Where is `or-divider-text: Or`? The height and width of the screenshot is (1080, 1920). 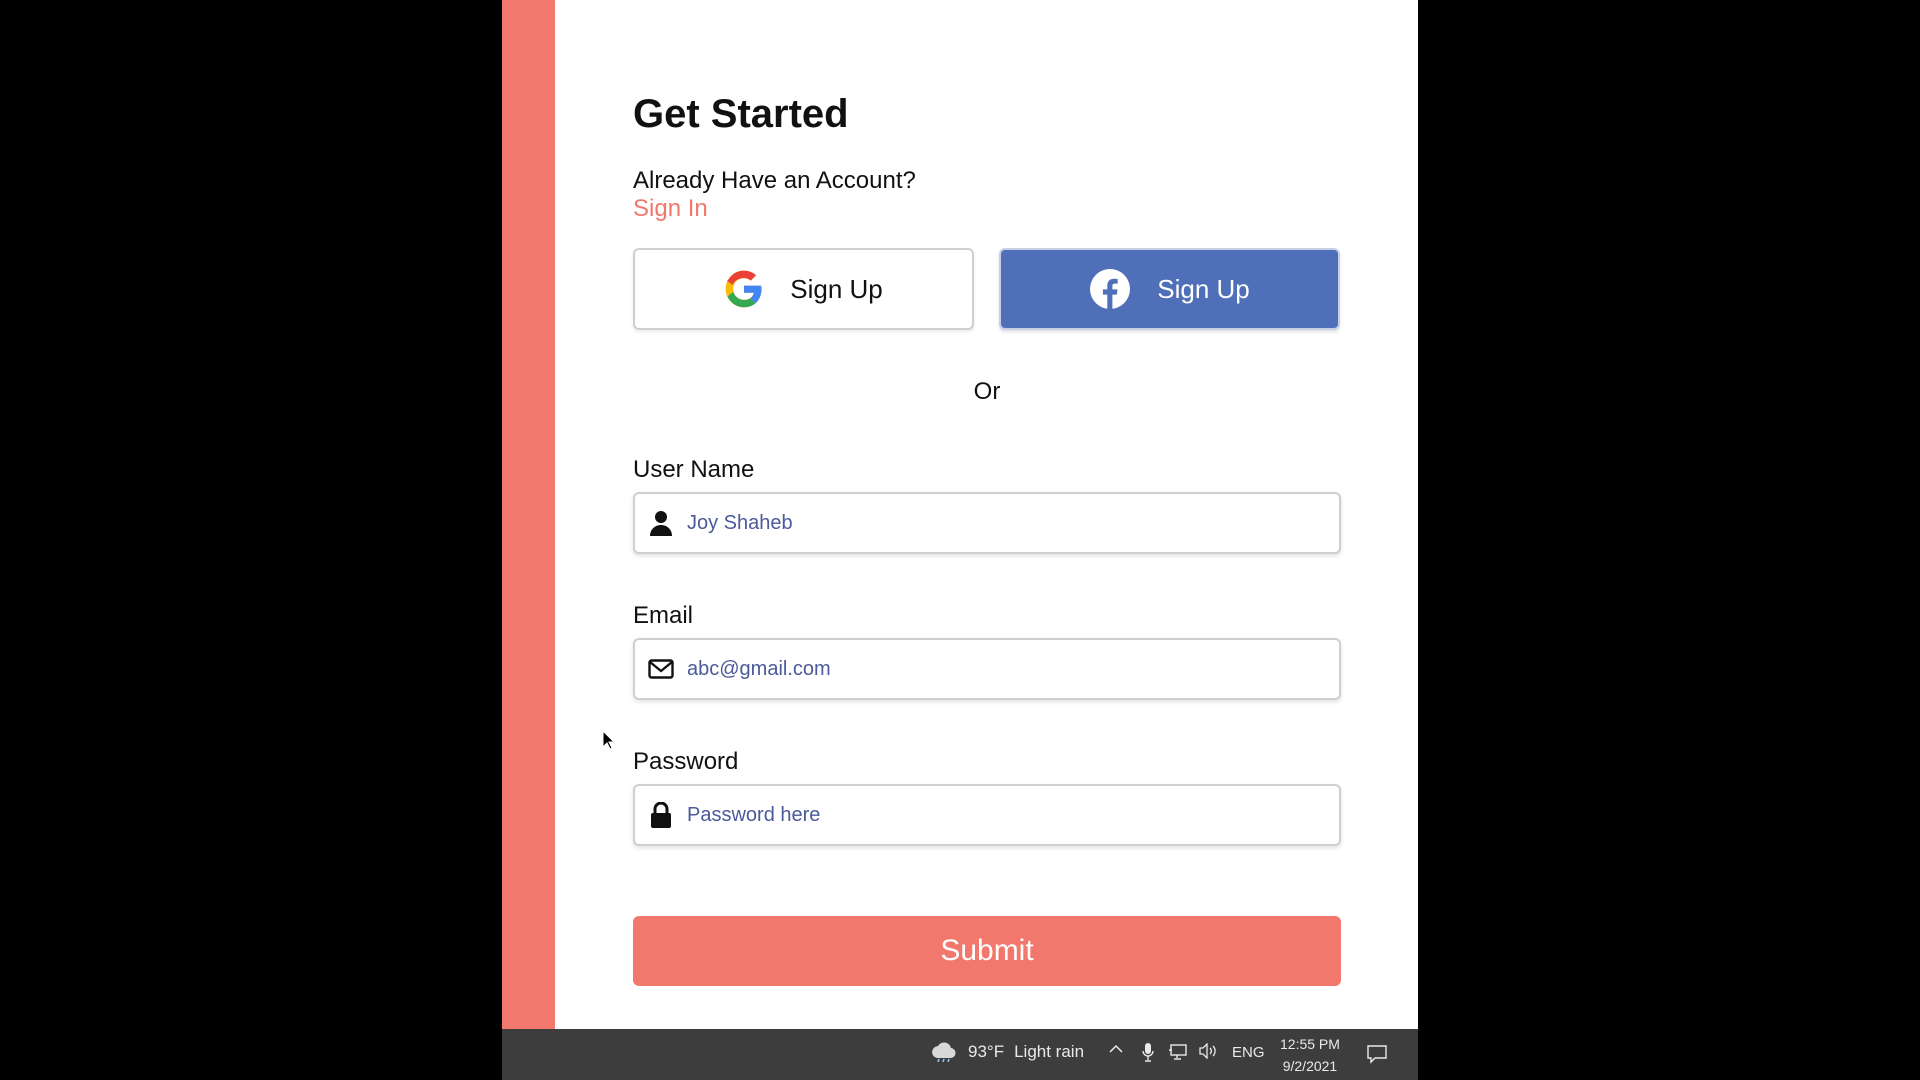 or-divider-text: Or is located at coordinates (987, 391).